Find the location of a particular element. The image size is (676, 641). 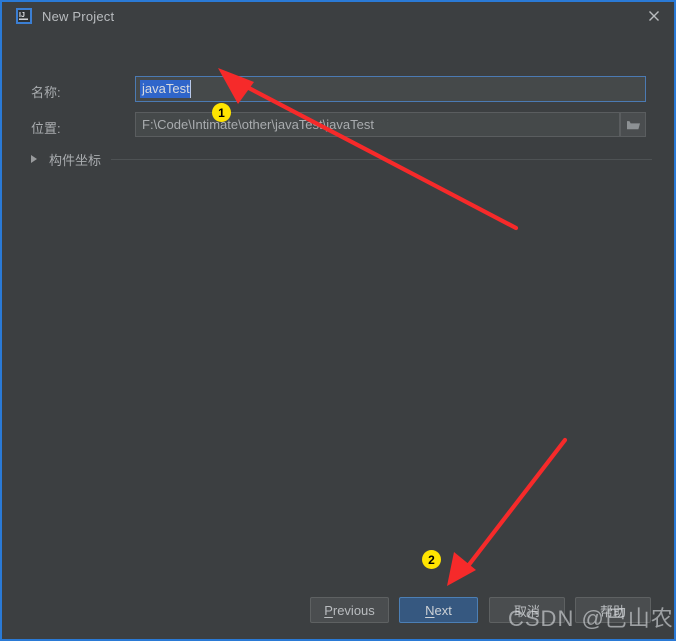

artifact-coordinates-label: 构件坐标 is located at coordinates (75, 160).